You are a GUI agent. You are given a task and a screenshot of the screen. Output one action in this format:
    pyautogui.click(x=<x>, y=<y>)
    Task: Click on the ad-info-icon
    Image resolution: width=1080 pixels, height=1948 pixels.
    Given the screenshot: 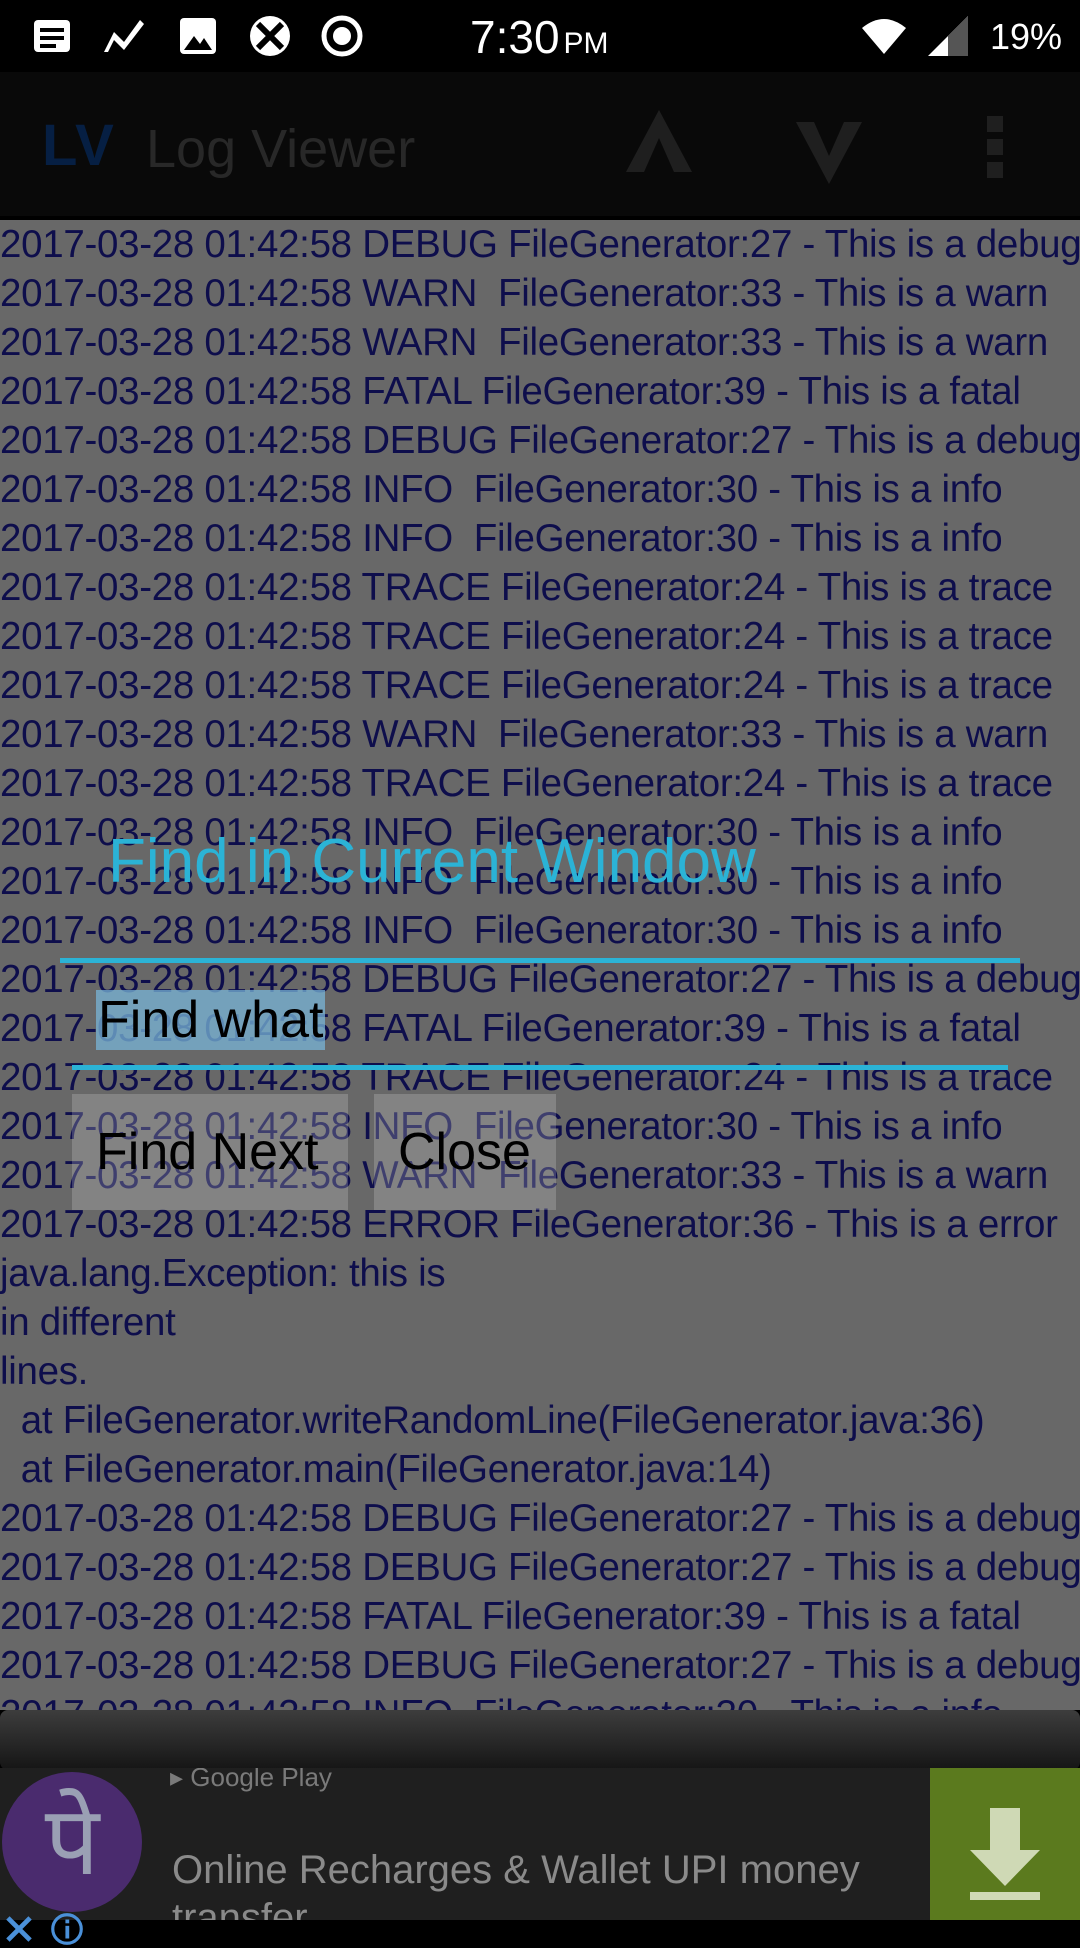 What is the action you would take?
    pyautogui.click(x=67, y=1929)
    